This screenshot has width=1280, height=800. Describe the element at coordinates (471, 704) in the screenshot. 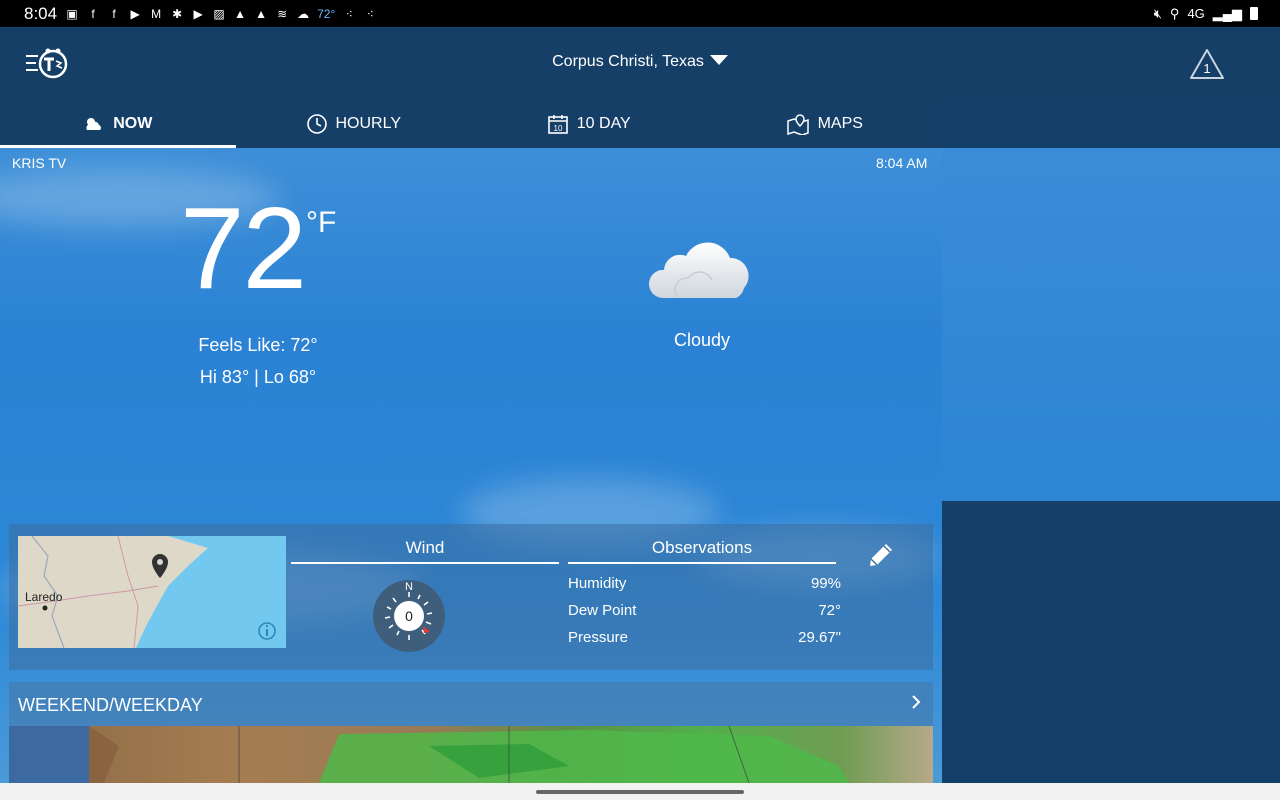

I see `weekend-weekday-card: WEEKEND/WEEKDAY` at that location.